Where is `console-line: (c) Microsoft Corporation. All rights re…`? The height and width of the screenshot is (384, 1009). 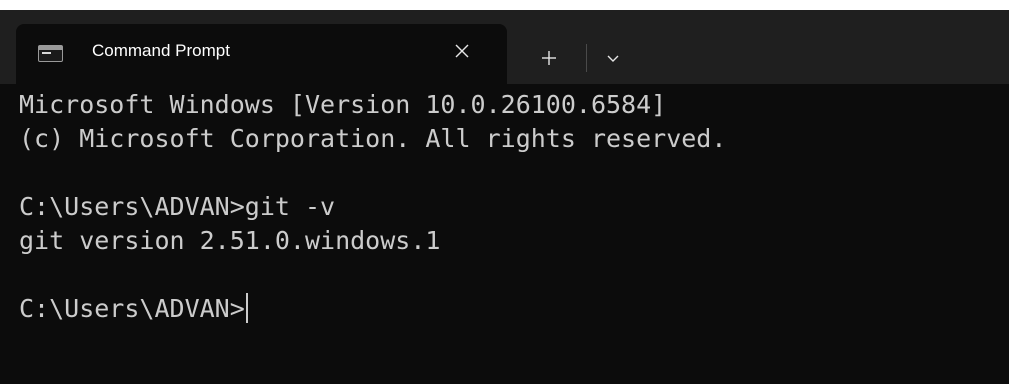
console-line: (c) Microsoft Corporation. All rights re… is located at coordinates (373, 138).